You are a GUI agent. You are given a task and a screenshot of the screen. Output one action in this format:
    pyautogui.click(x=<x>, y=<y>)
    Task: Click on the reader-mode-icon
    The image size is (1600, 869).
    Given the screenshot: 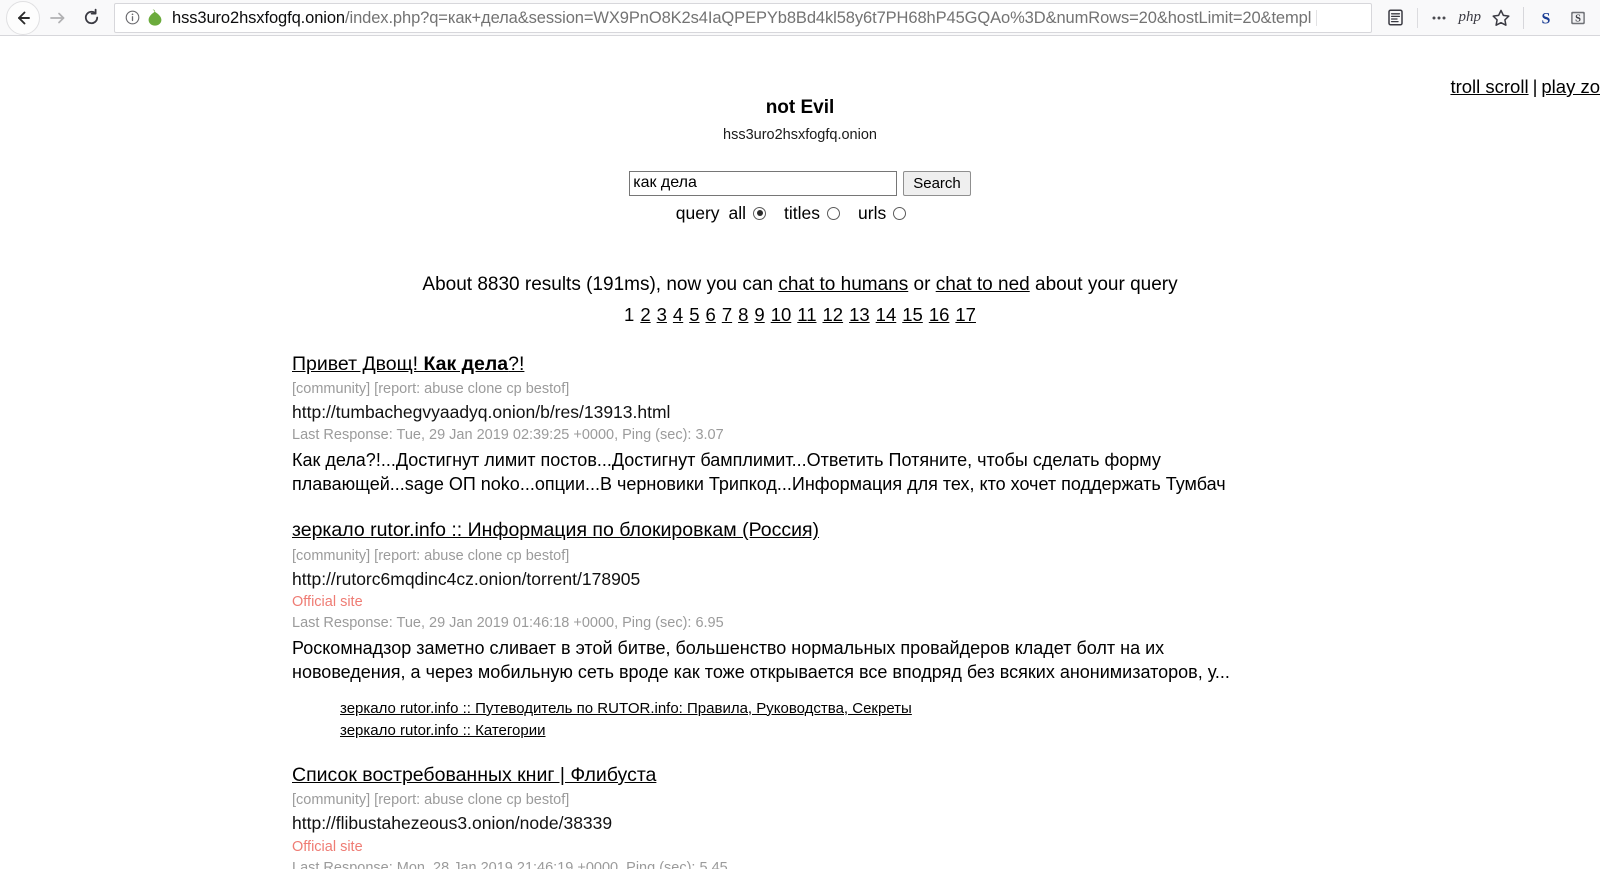 What is the action you would take?
    pyautogui.click(x=1395, y=17)
    